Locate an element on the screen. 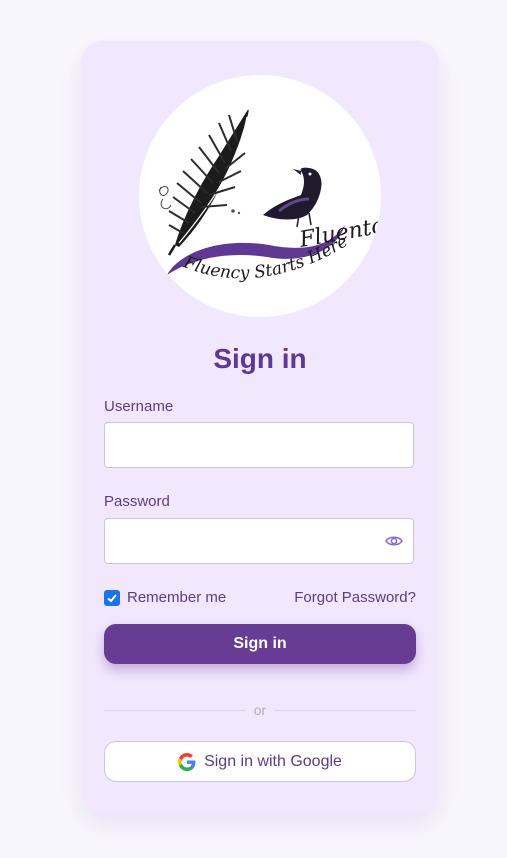  brand-logo: Fluento Fluency Starts Here is located at coordinates (260, 196).